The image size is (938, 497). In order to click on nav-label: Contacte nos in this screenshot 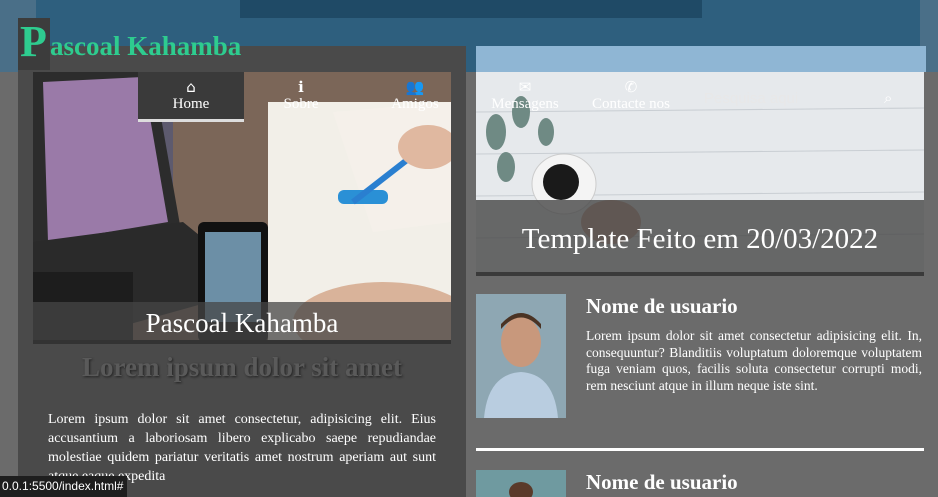, I will do `click(631, 104)`.